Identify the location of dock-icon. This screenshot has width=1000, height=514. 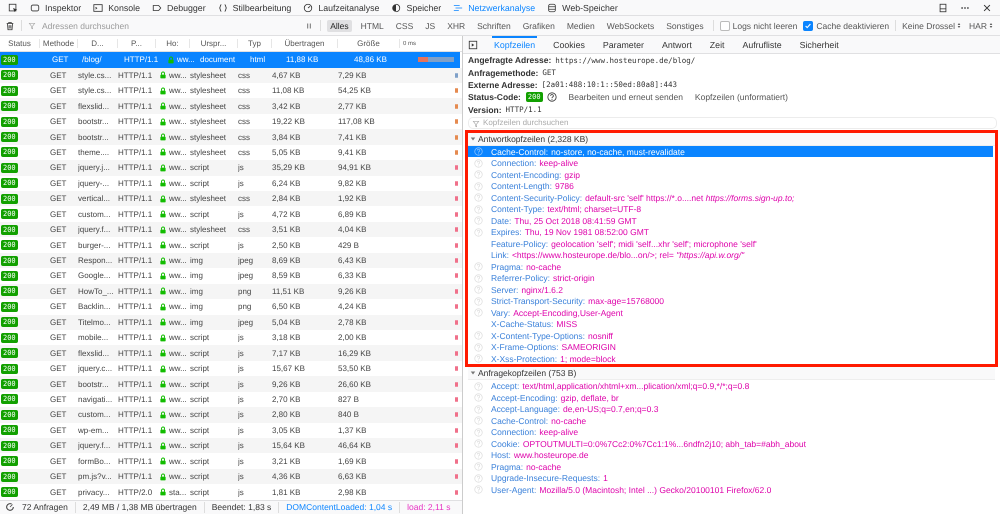
(943, 7).